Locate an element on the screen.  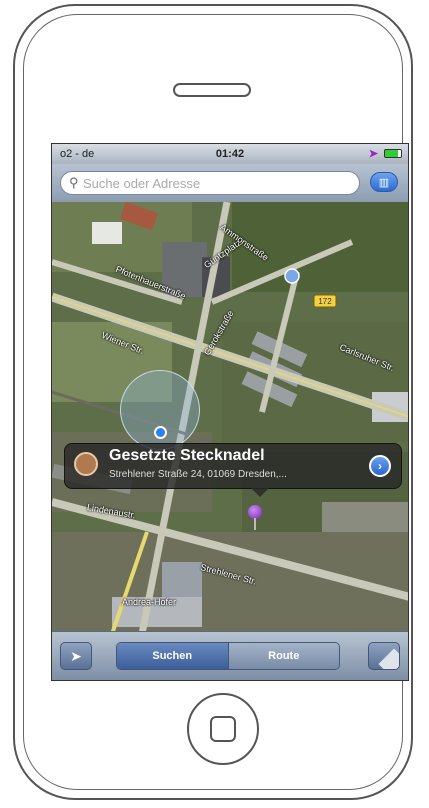
chevron-right-icon: › is located at coordinates (380, 466).